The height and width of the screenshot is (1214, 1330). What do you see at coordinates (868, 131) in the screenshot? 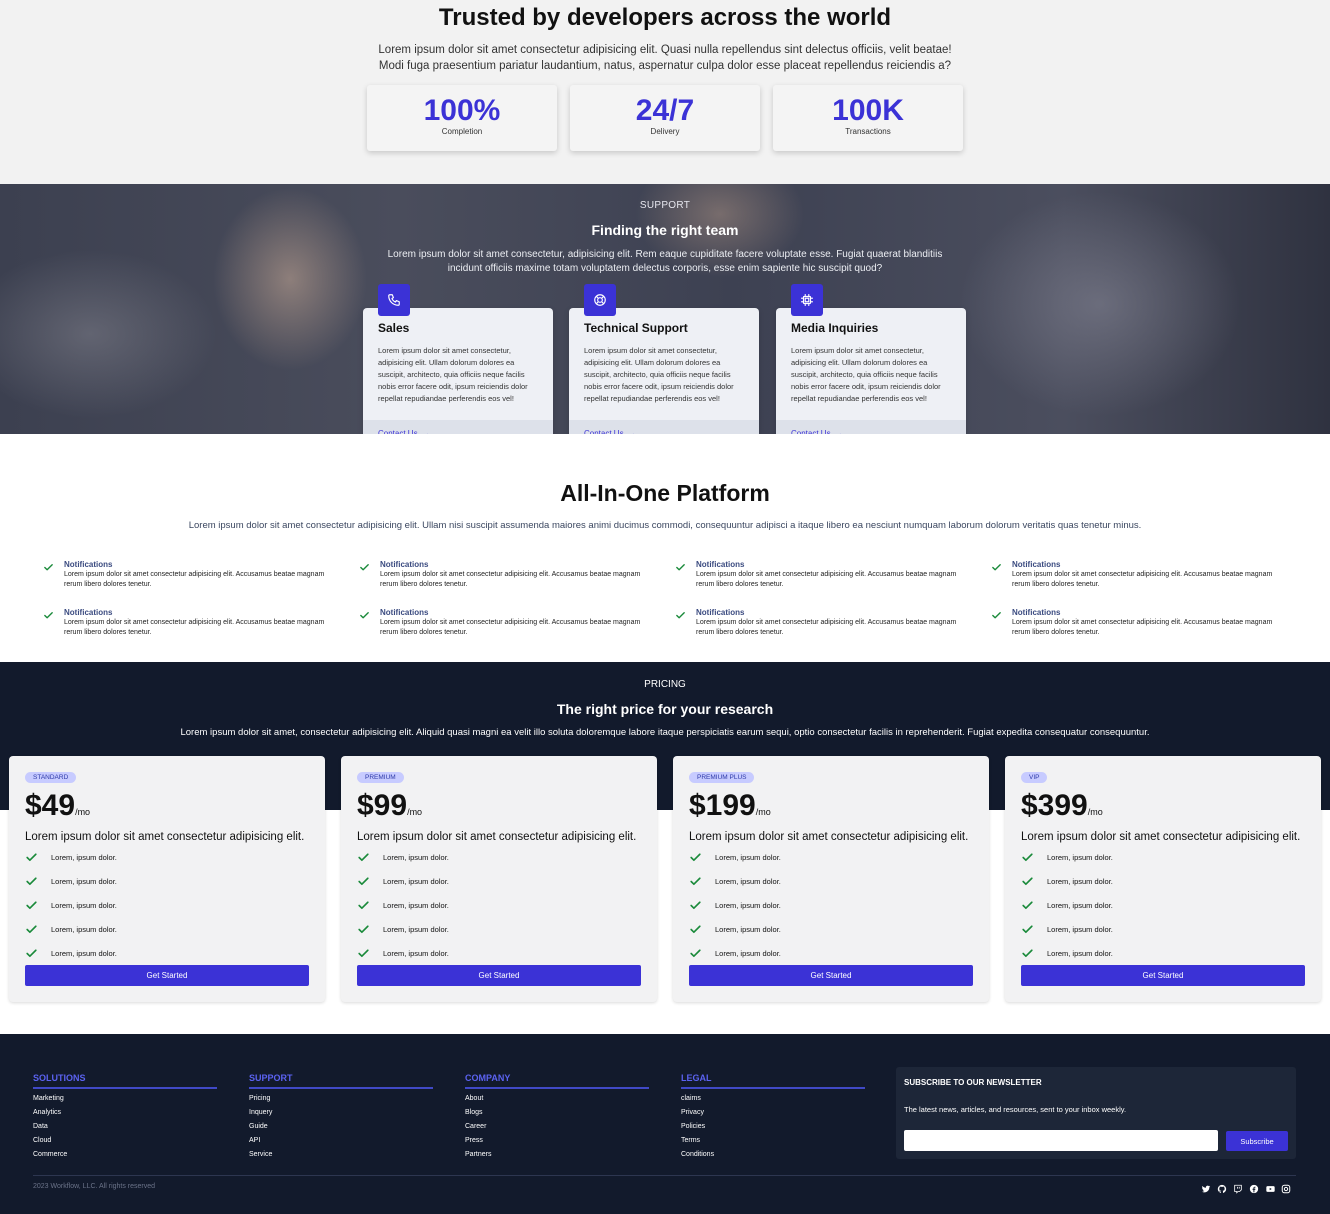
I see `stat-label: Transactions` at bounding box center [868, 131].